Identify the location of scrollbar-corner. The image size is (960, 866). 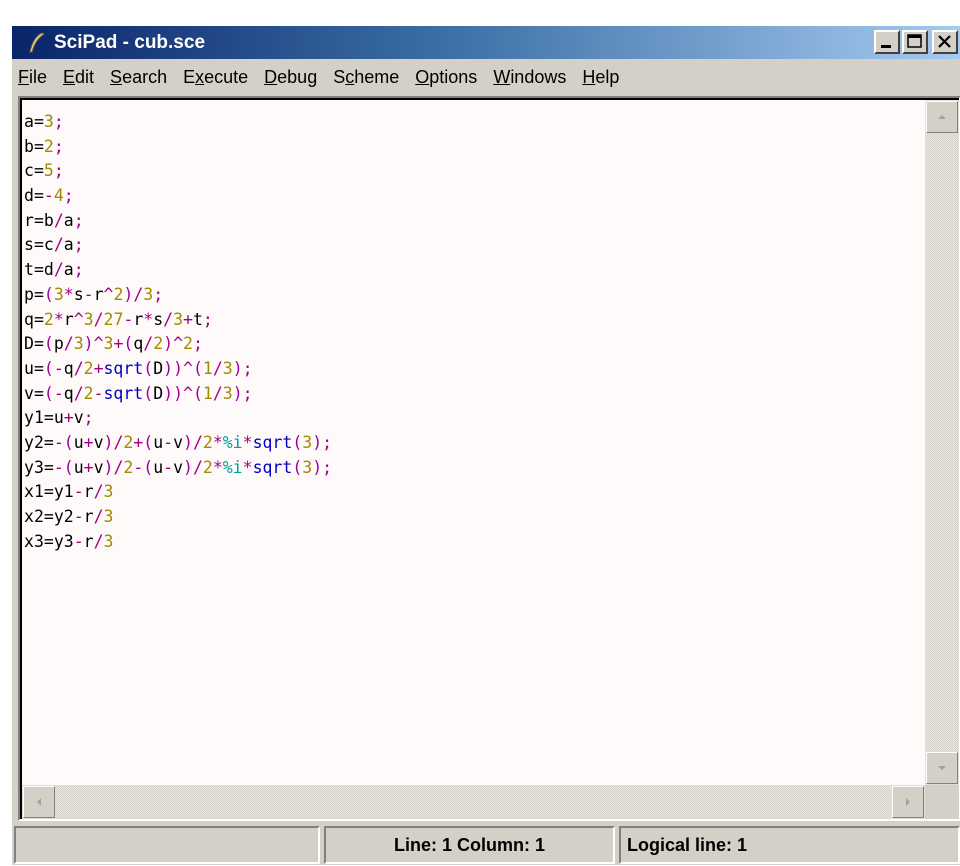
(942, 802).